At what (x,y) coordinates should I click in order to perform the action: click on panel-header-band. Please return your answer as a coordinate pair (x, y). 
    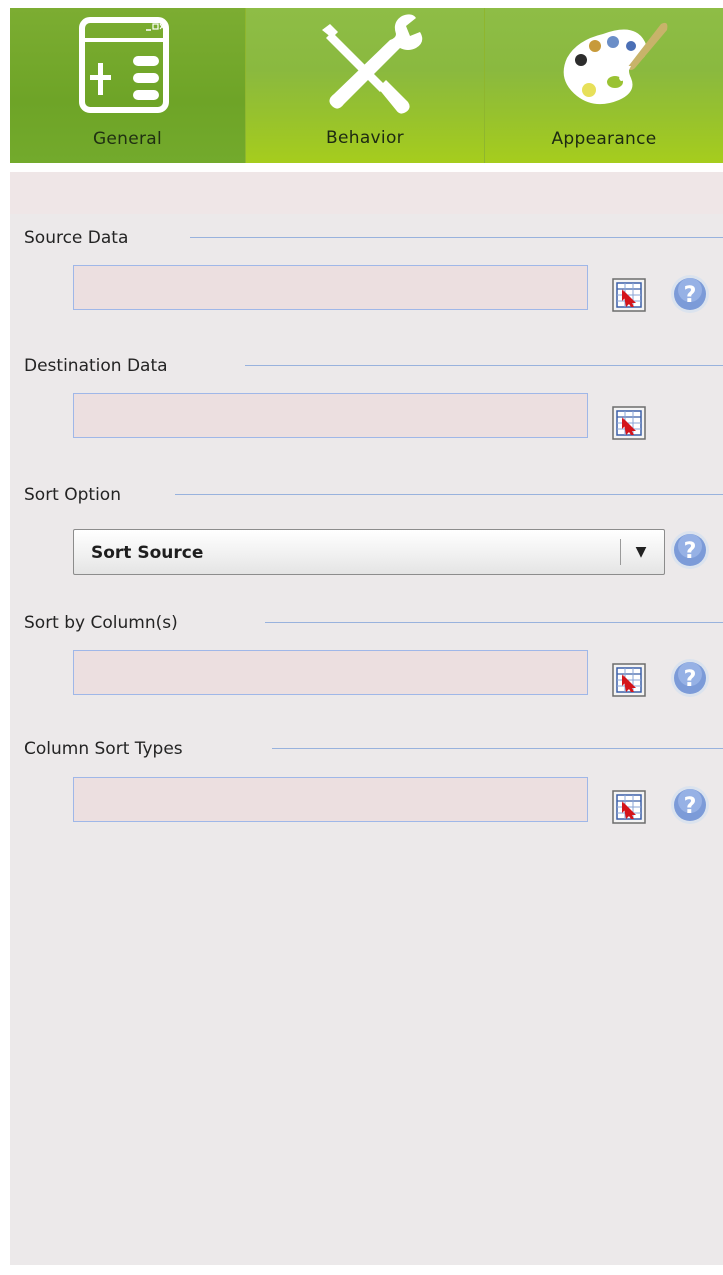
    Looking at the image, I should click on (366, 193).